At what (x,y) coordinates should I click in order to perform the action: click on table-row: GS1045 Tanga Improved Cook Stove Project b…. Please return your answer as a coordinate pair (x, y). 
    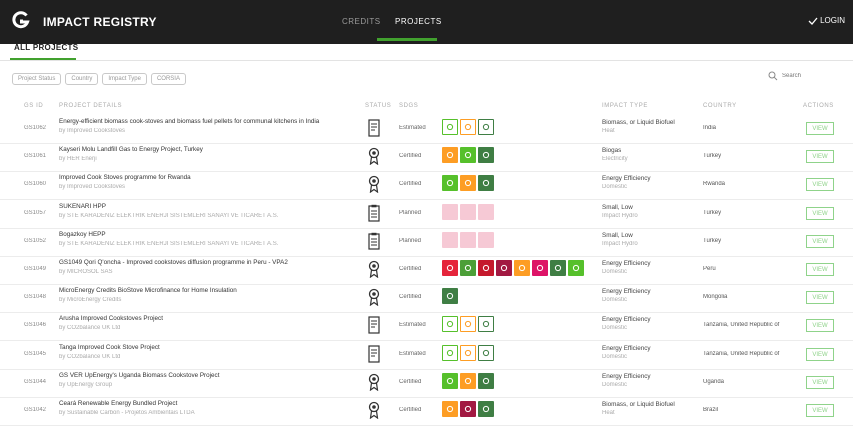
    Looking at the image, I should click on (426, 355).